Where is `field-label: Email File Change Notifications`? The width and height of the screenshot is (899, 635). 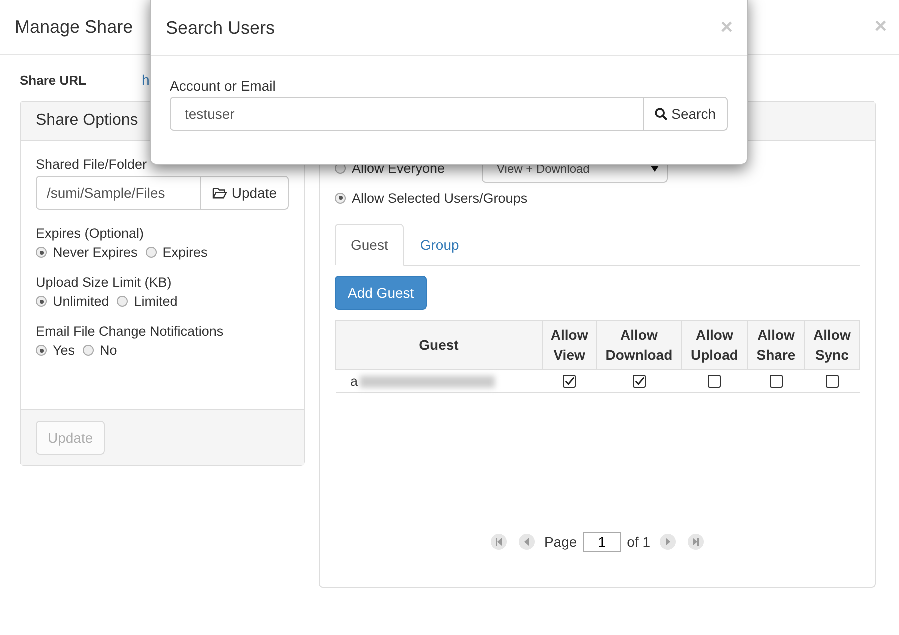 field-label: Email File Change Notifications is located at coordinates (130, 331).